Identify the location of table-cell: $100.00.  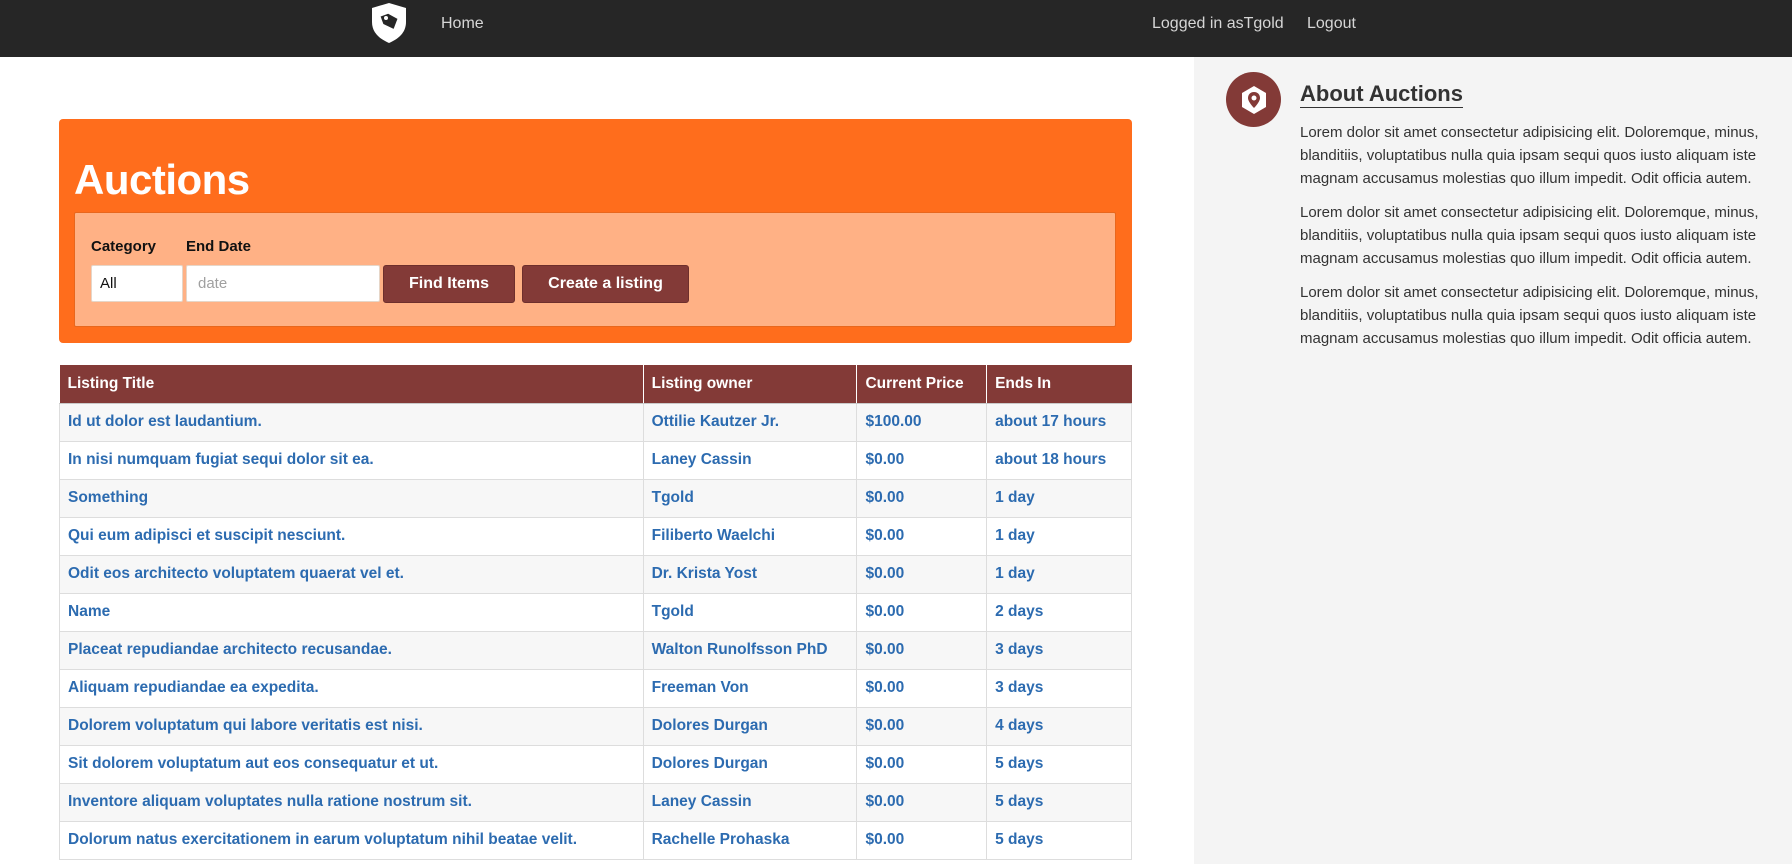
(922, 422).